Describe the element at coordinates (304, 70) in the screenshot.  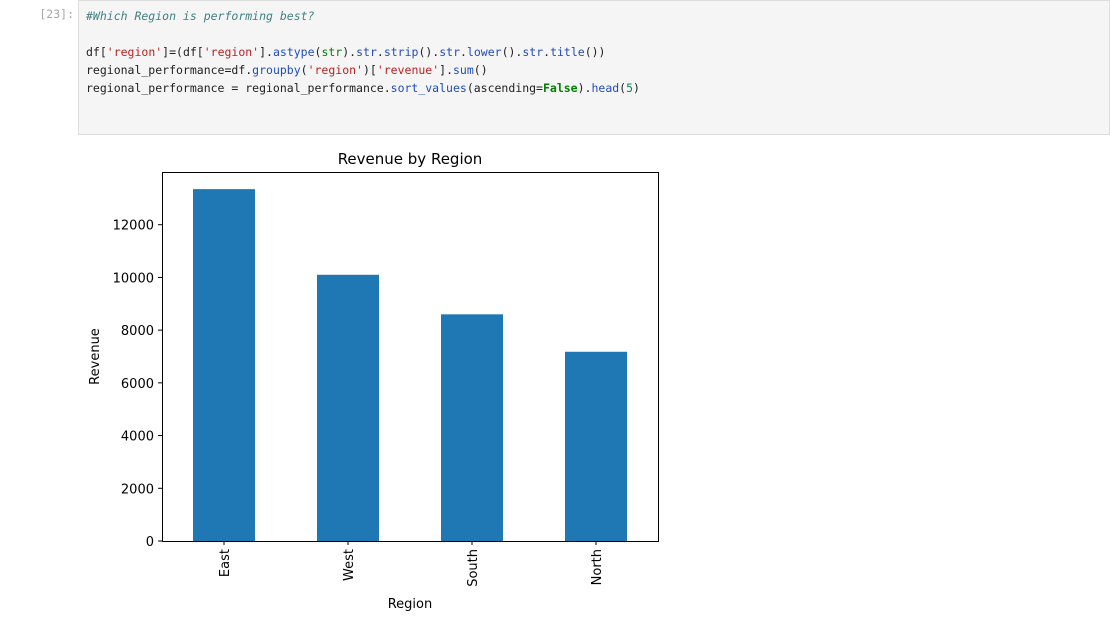
I see `code-token: (` at that location.